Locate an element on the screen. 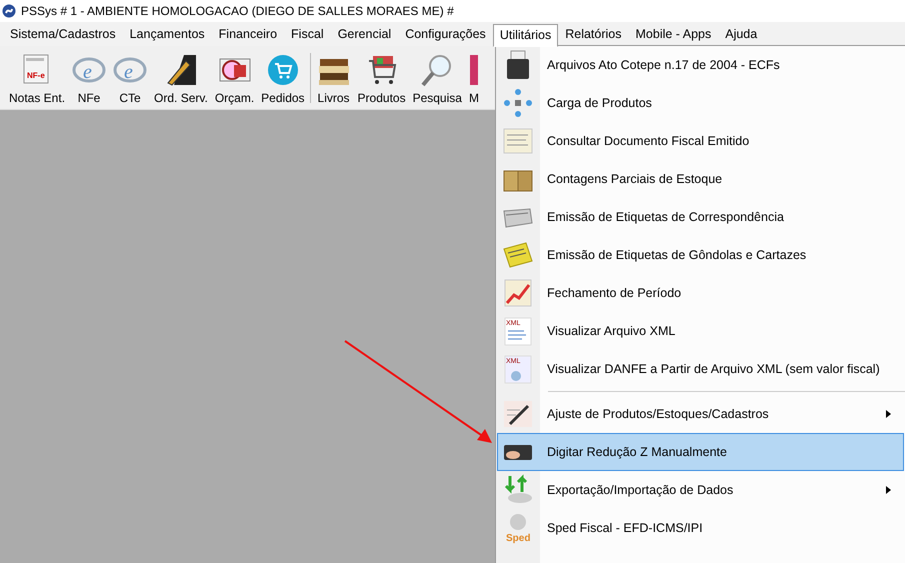  toolbar-button: M is located at coordinates (473, 79).